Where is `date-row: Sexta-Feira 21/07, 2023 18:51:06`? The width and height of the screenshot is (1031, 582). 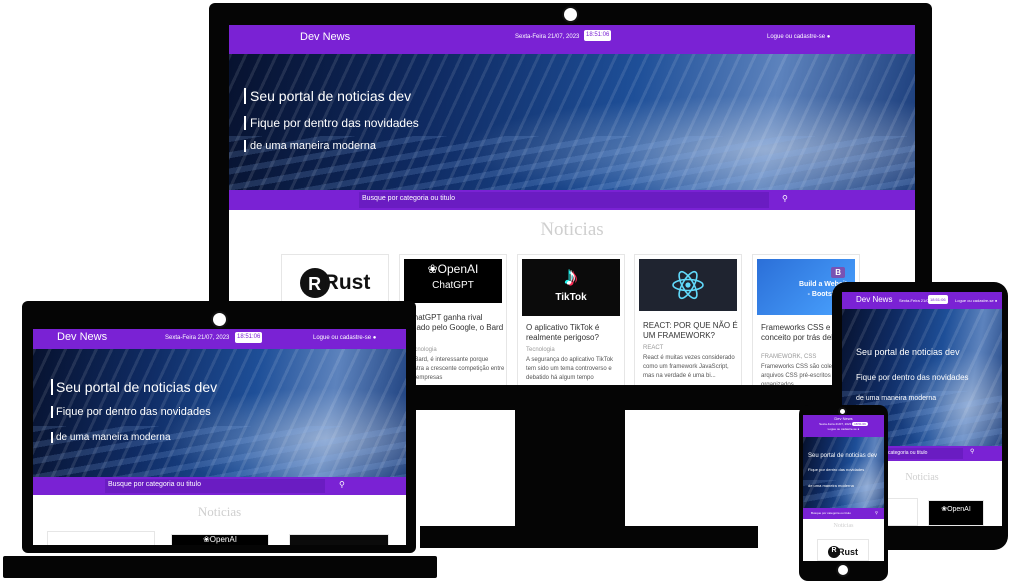
date-row: Sexta-Feira 21/07, 2023 18:51:06 is located at coordinates (843, 424).